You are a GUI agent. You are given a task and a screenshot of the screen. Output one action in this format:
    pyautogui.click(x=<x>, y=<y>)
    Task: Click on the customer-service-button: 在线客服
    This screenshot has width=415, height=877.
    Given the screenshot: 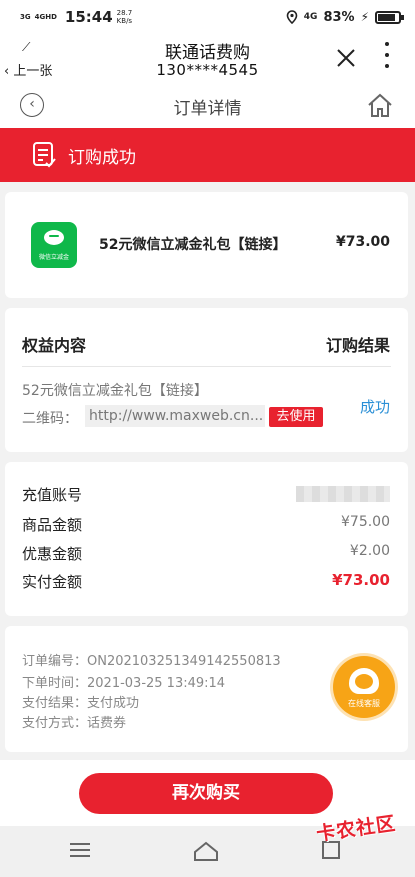 What is the action you would take?
    pyautogui.click(x=364, y=687)
    